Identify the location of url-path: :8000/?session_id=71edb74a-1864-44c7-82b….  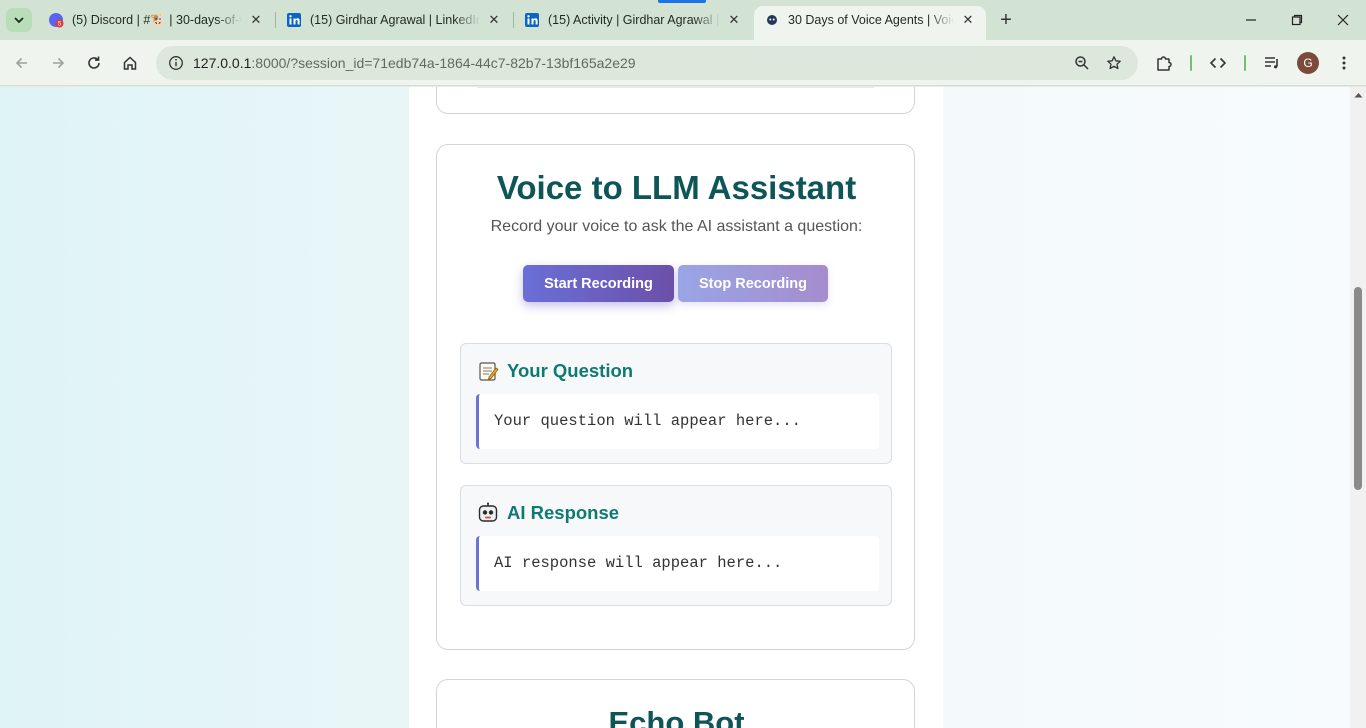
(443, 63).